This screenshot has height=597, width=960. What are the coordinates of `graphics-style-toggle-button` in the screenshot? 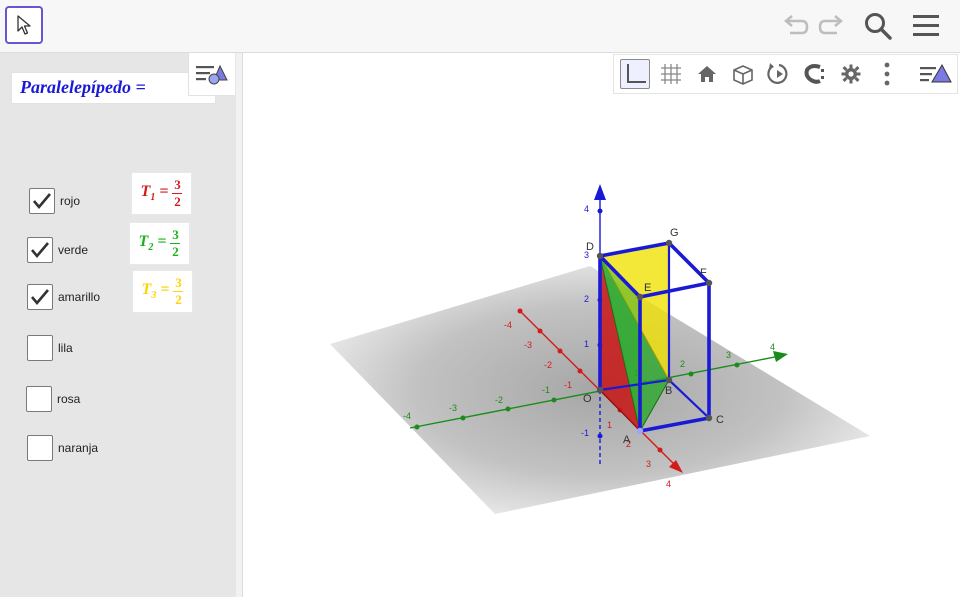 It's located at (936, 74).